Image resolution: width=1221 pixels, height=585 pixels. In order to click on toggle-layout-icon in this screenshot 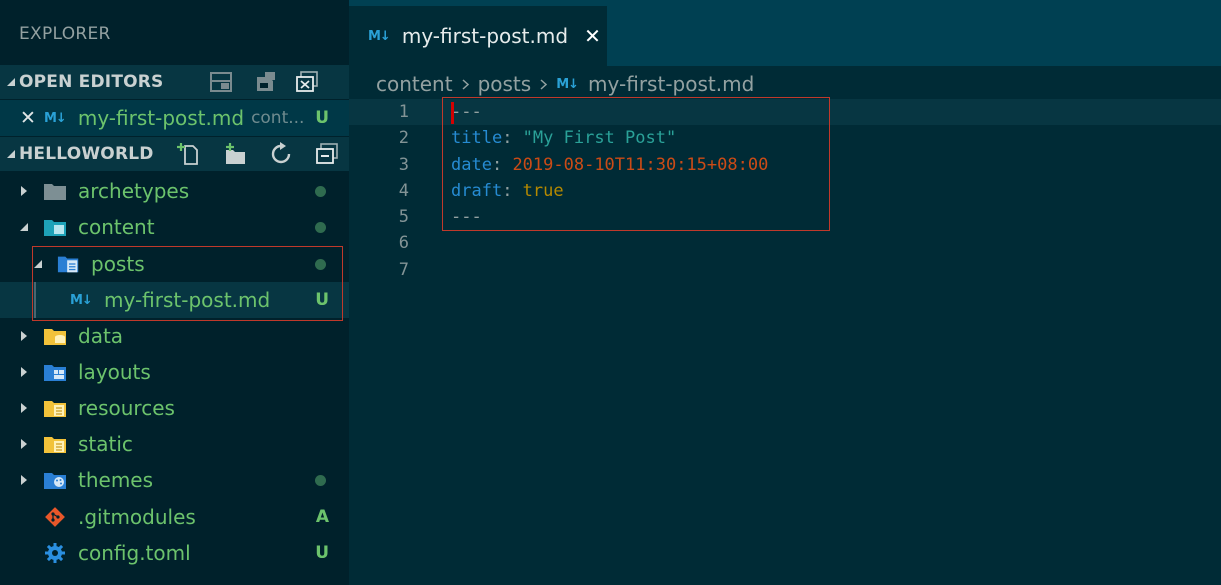, I will do `click(221, 82)`.